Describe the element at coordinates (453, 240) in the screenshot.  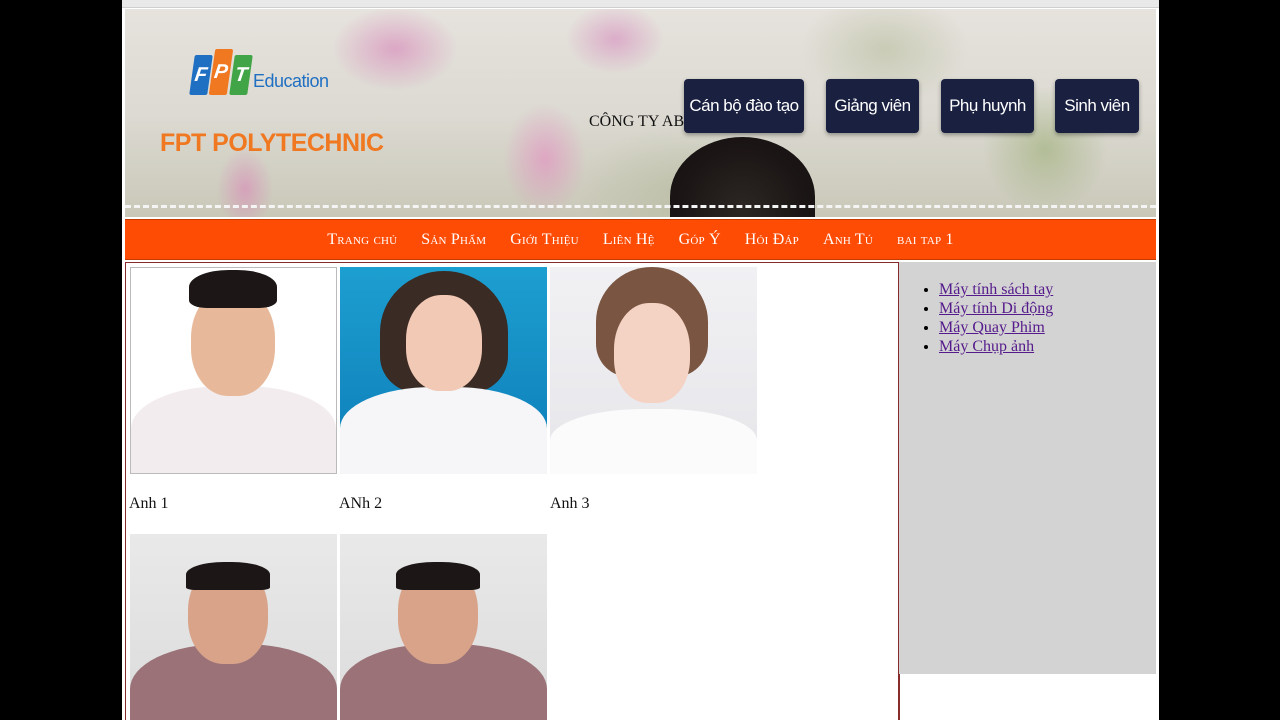
I see `nav-item-products: Sản Phẩm` at that location.